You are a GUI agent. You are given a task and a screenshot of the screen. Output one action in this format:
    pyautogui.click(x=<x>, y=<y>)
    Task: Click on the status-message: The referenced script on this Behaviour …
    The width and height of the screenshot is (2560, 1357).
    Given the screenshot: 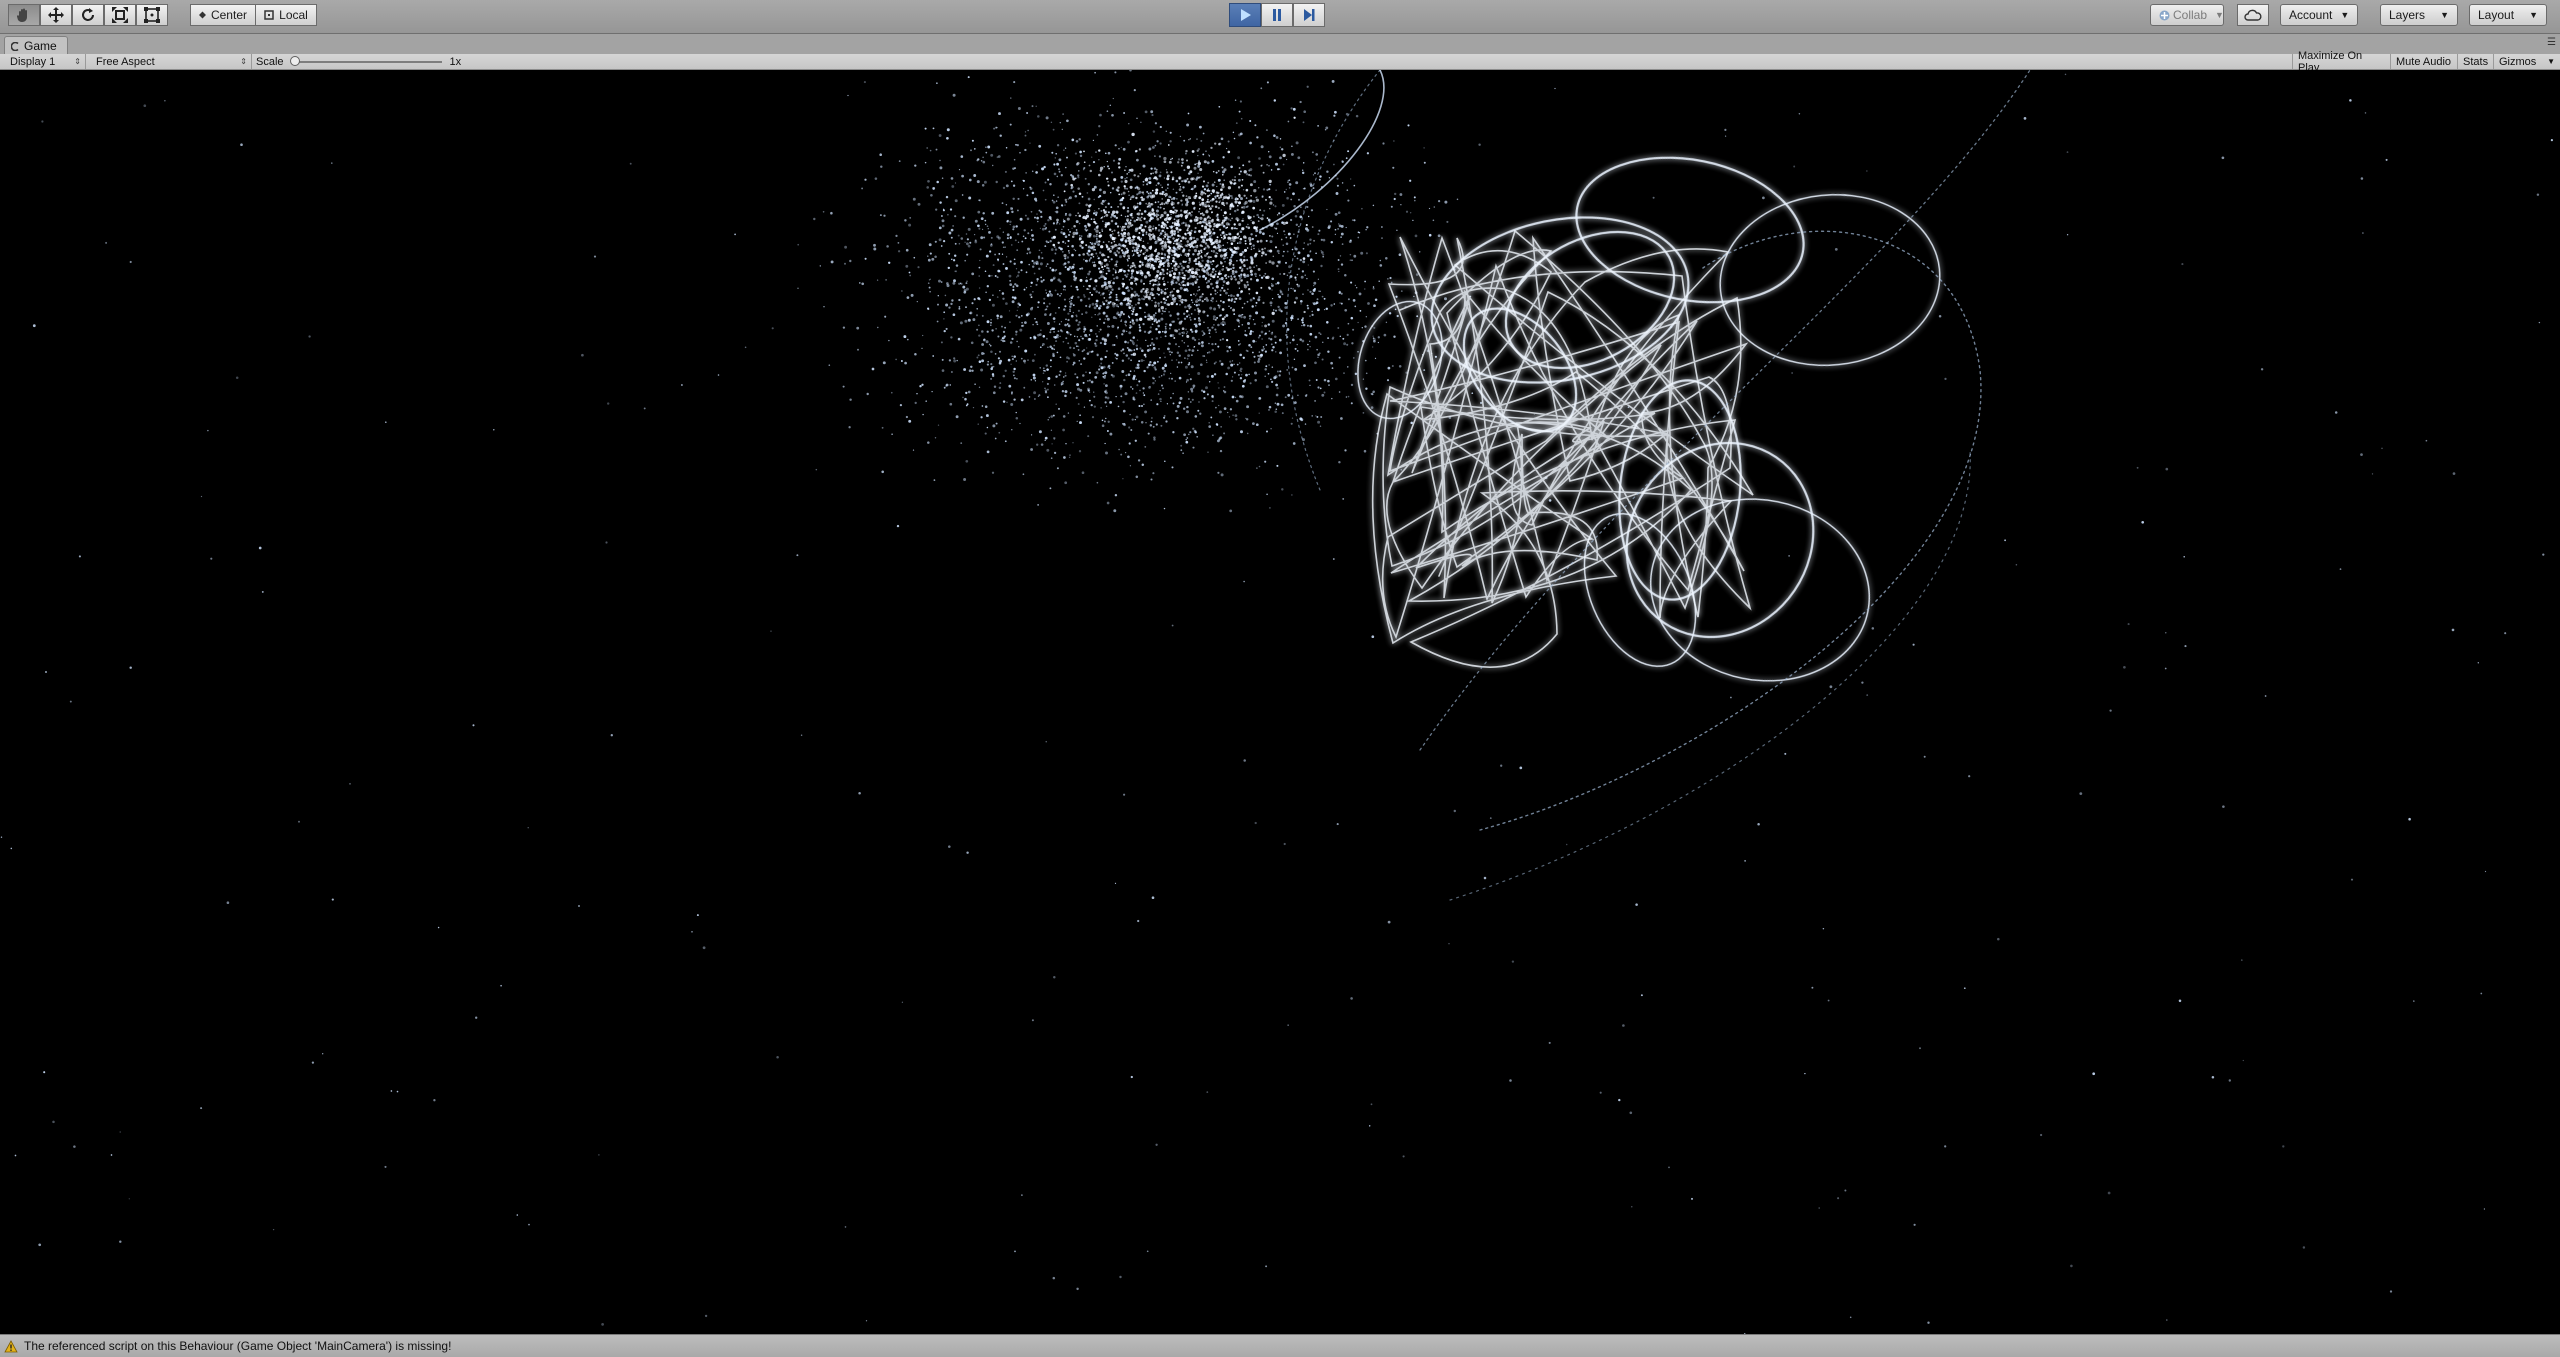 What is the action you would take?
    pyautogui.click(x=238, y=1346)
    